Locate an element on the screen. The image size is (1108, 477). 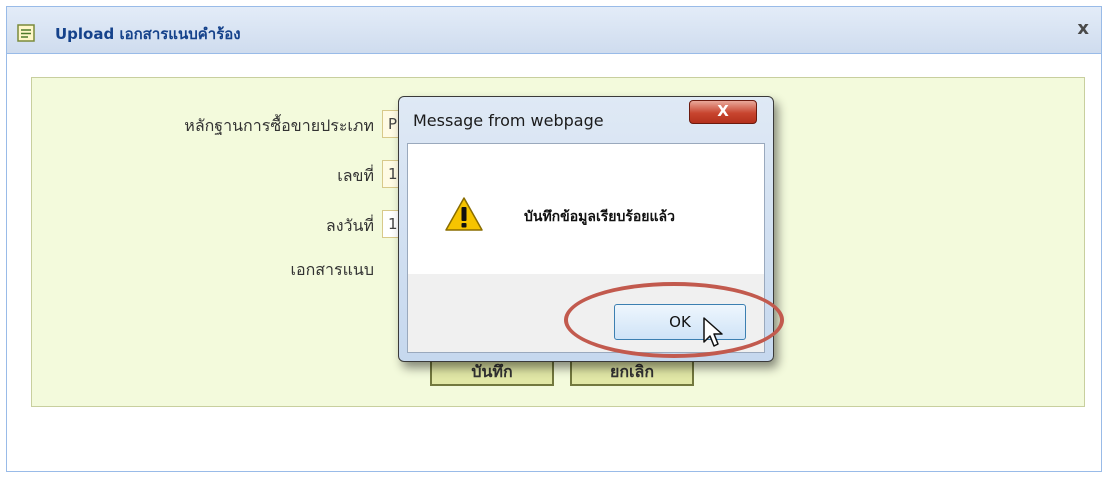
panel-title: Upload เอกสารแนบคำร้อง is located at coordinates (148, 34).